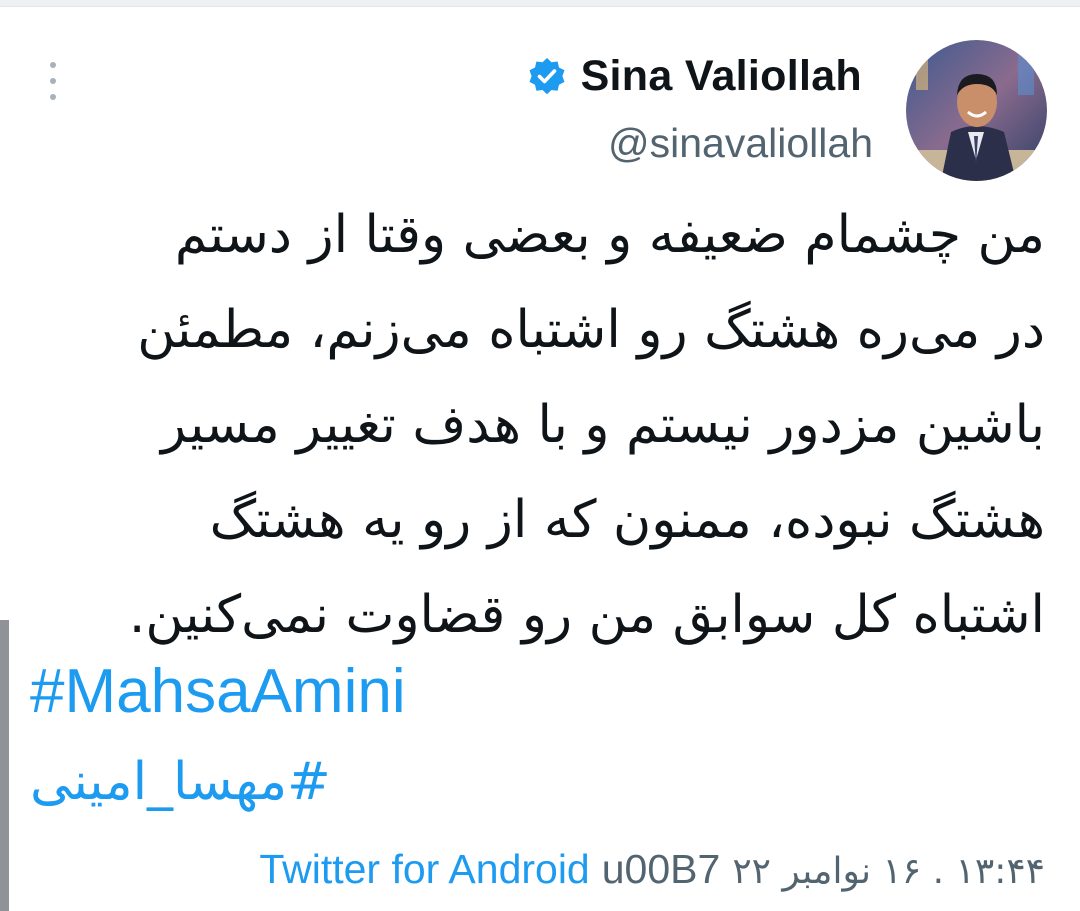 This screenshot has height=911, width=1080. What do you see at coordinates (424, 869) in the screenshot?
I see `source-link: Twitter for Android` at bounding box center [424, 869].